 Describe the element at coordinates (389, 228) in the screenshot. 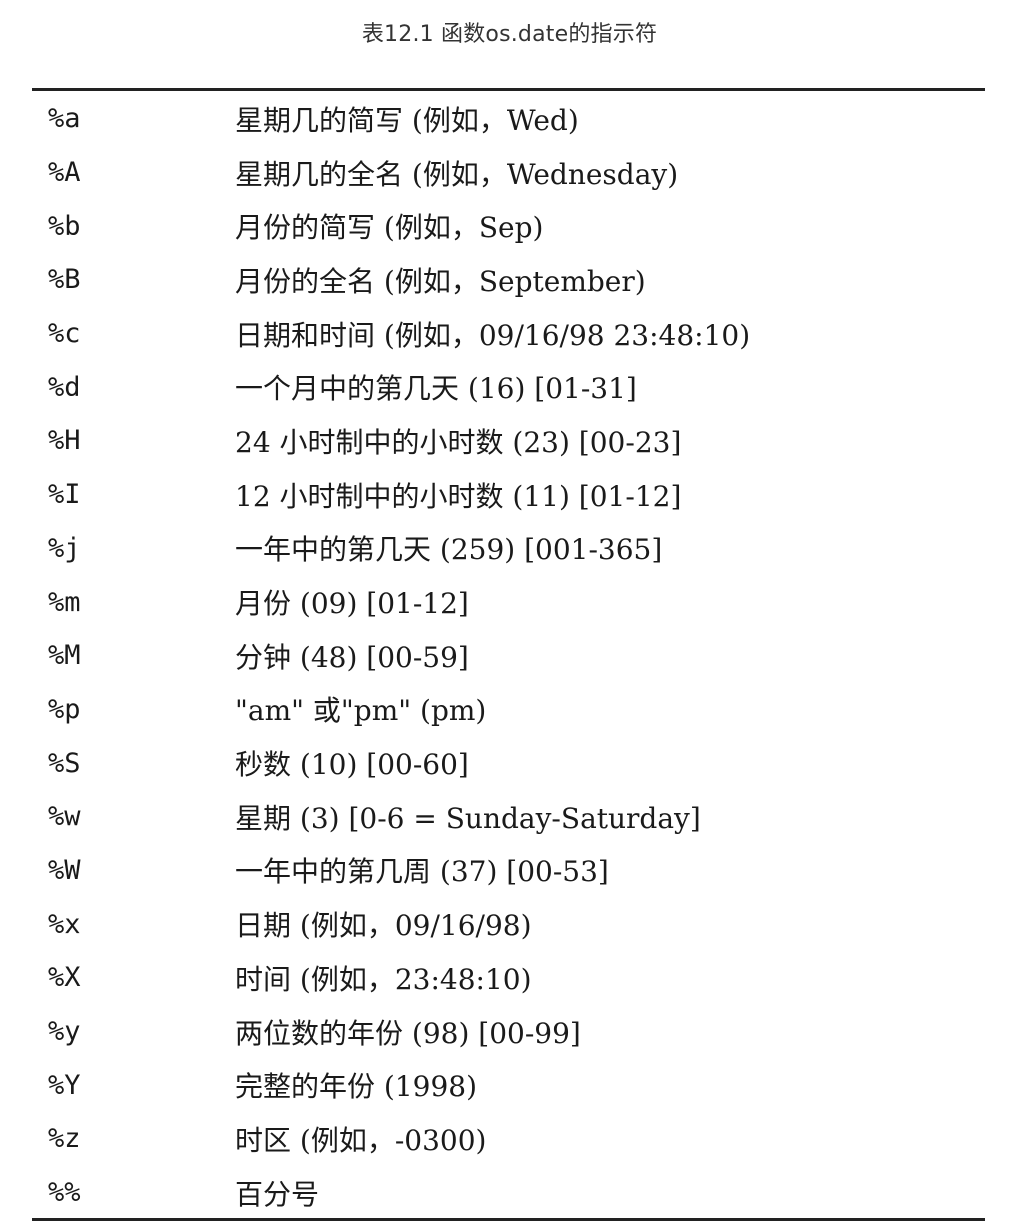

I see `directive-description: 月份的简写 (例如，Sep)` at that location.